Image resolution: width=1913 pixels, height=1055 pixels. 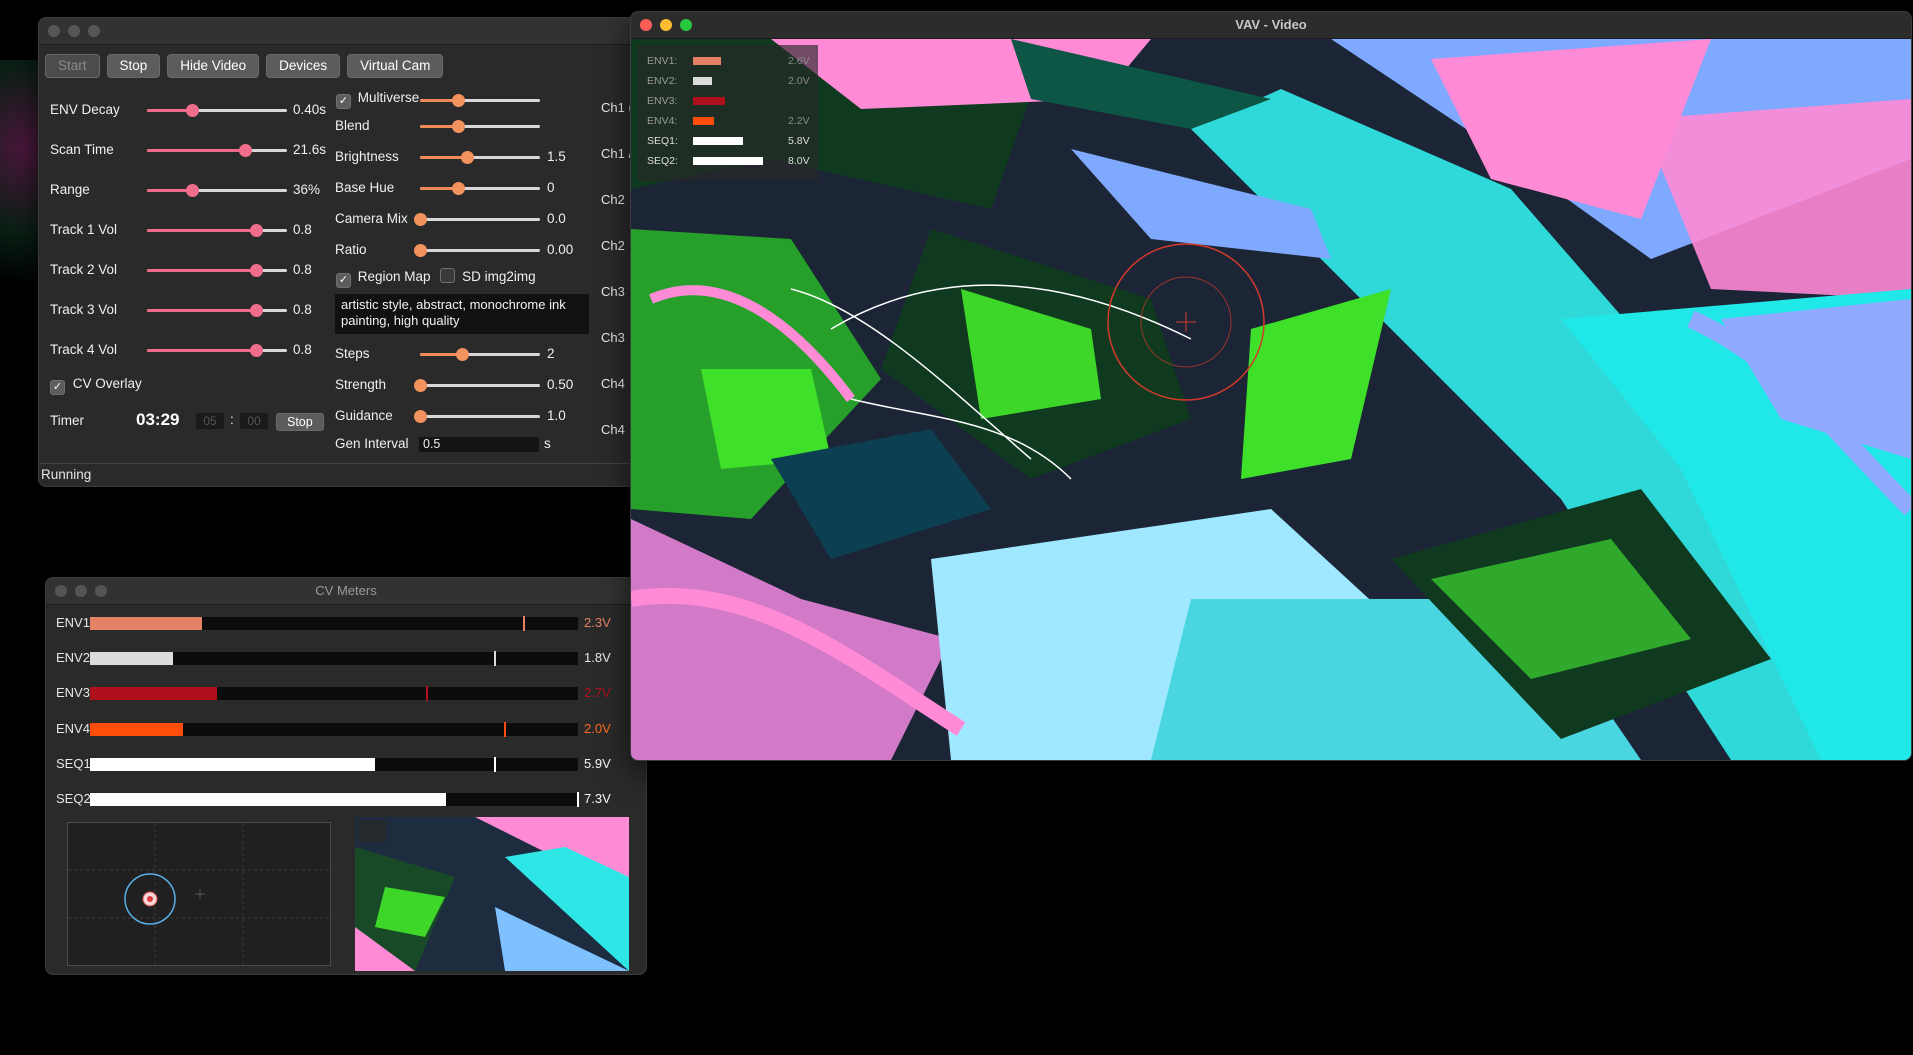 What do you see at coordinates (334, 764) in the screenshot?
I see `meter-track` at bounding box center [334, 764].